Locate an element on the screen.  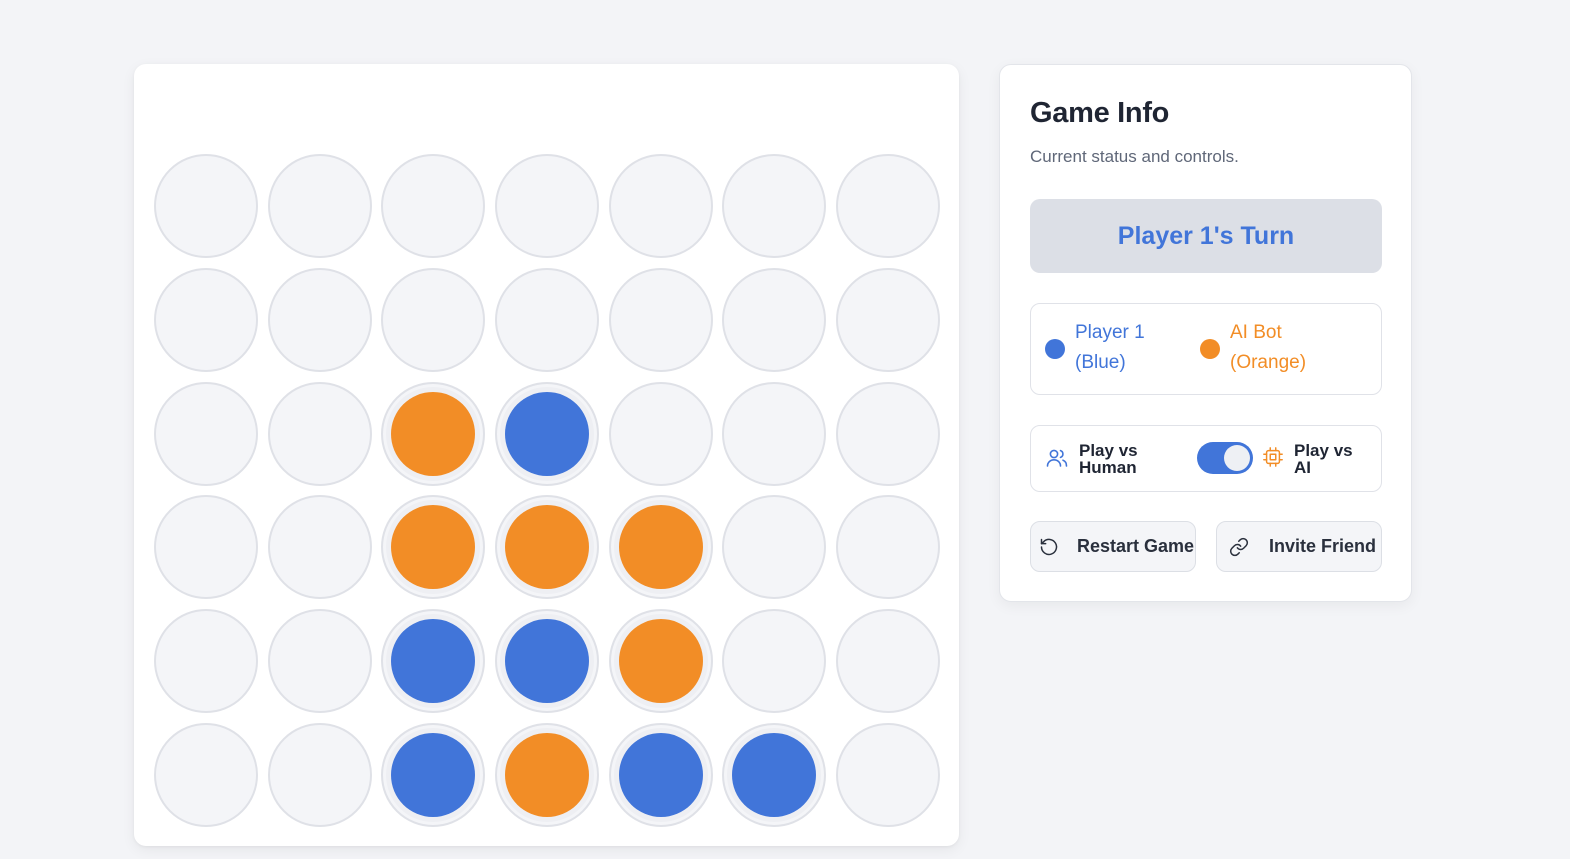
board-cell-r4-c1 is located at coordinates (206, 547).